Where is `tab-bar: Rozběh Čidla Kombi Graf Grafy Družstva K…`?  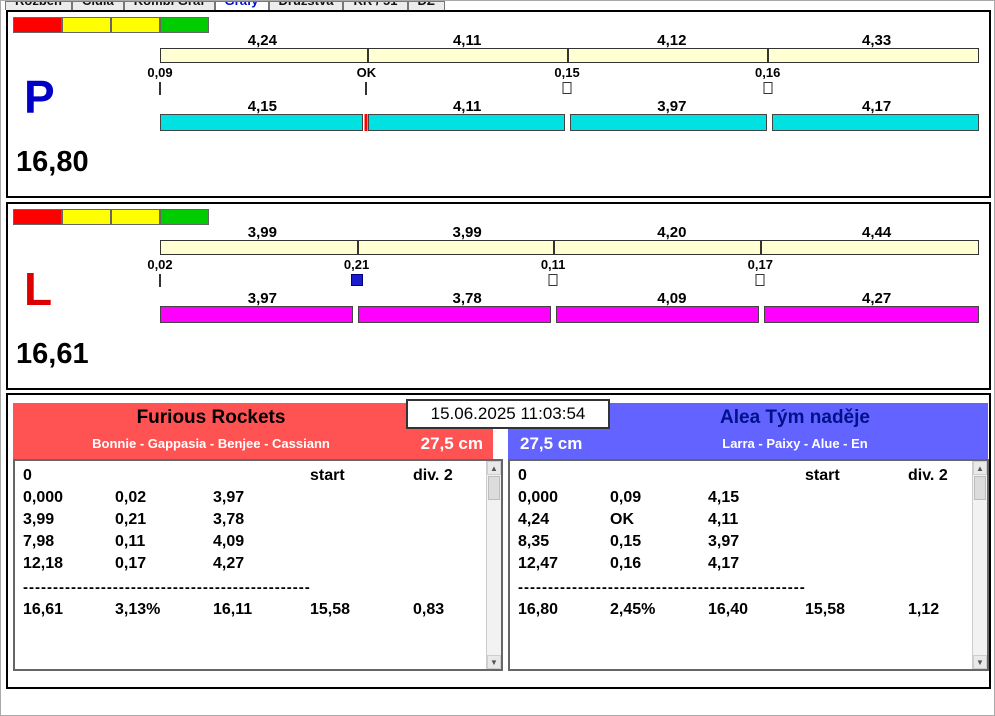
tab-bar: Rozběh Čidla Kombi Graf Grafy Družstva K… is located at coordinates (225, 5).